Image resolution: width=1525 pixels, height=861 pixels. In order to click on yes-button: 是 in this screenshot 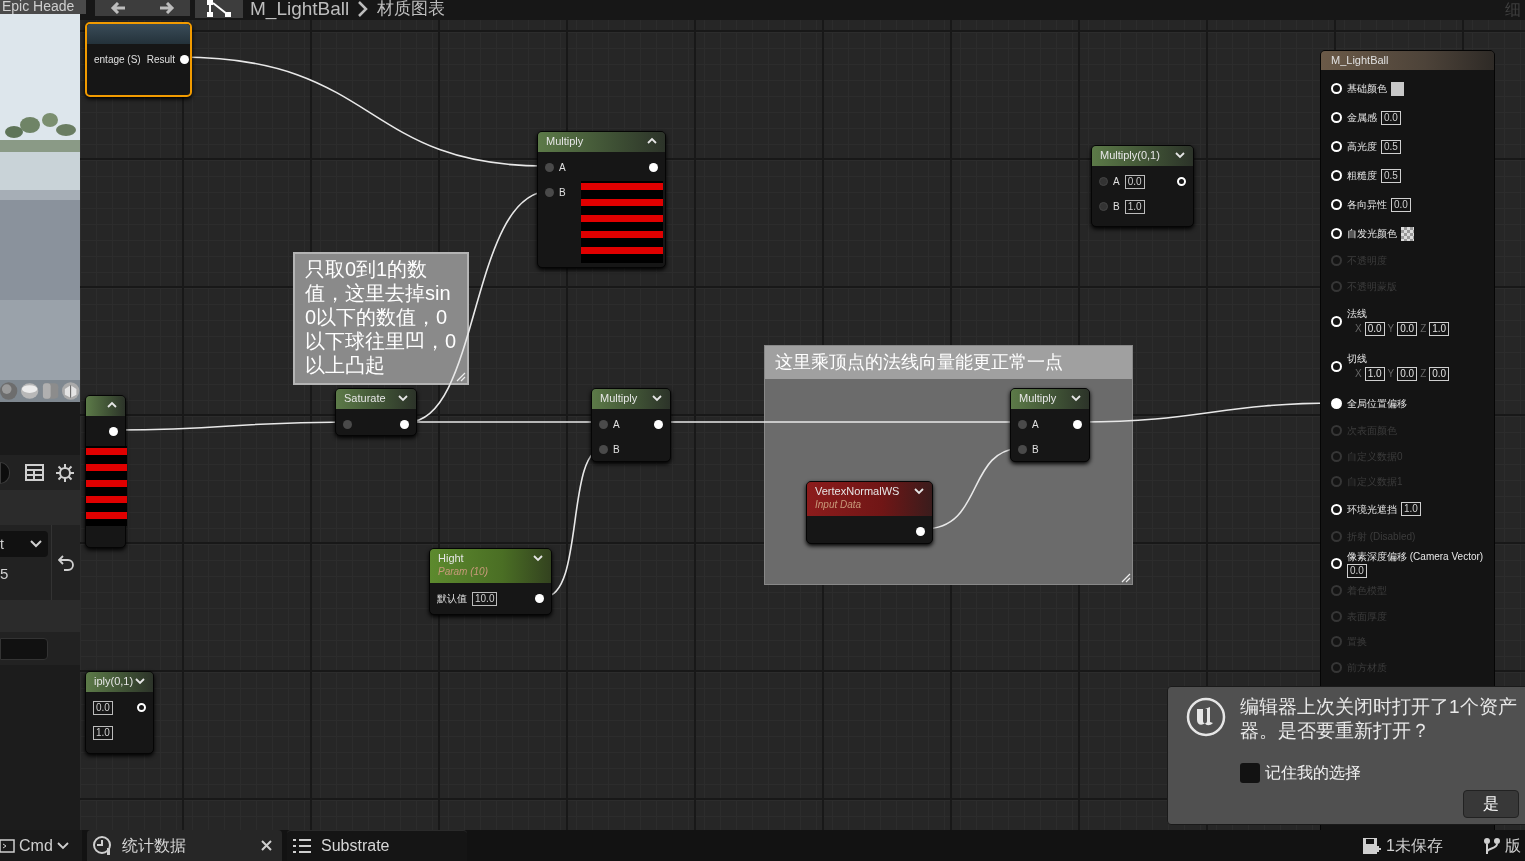, I will do `click(1491, 804)`.